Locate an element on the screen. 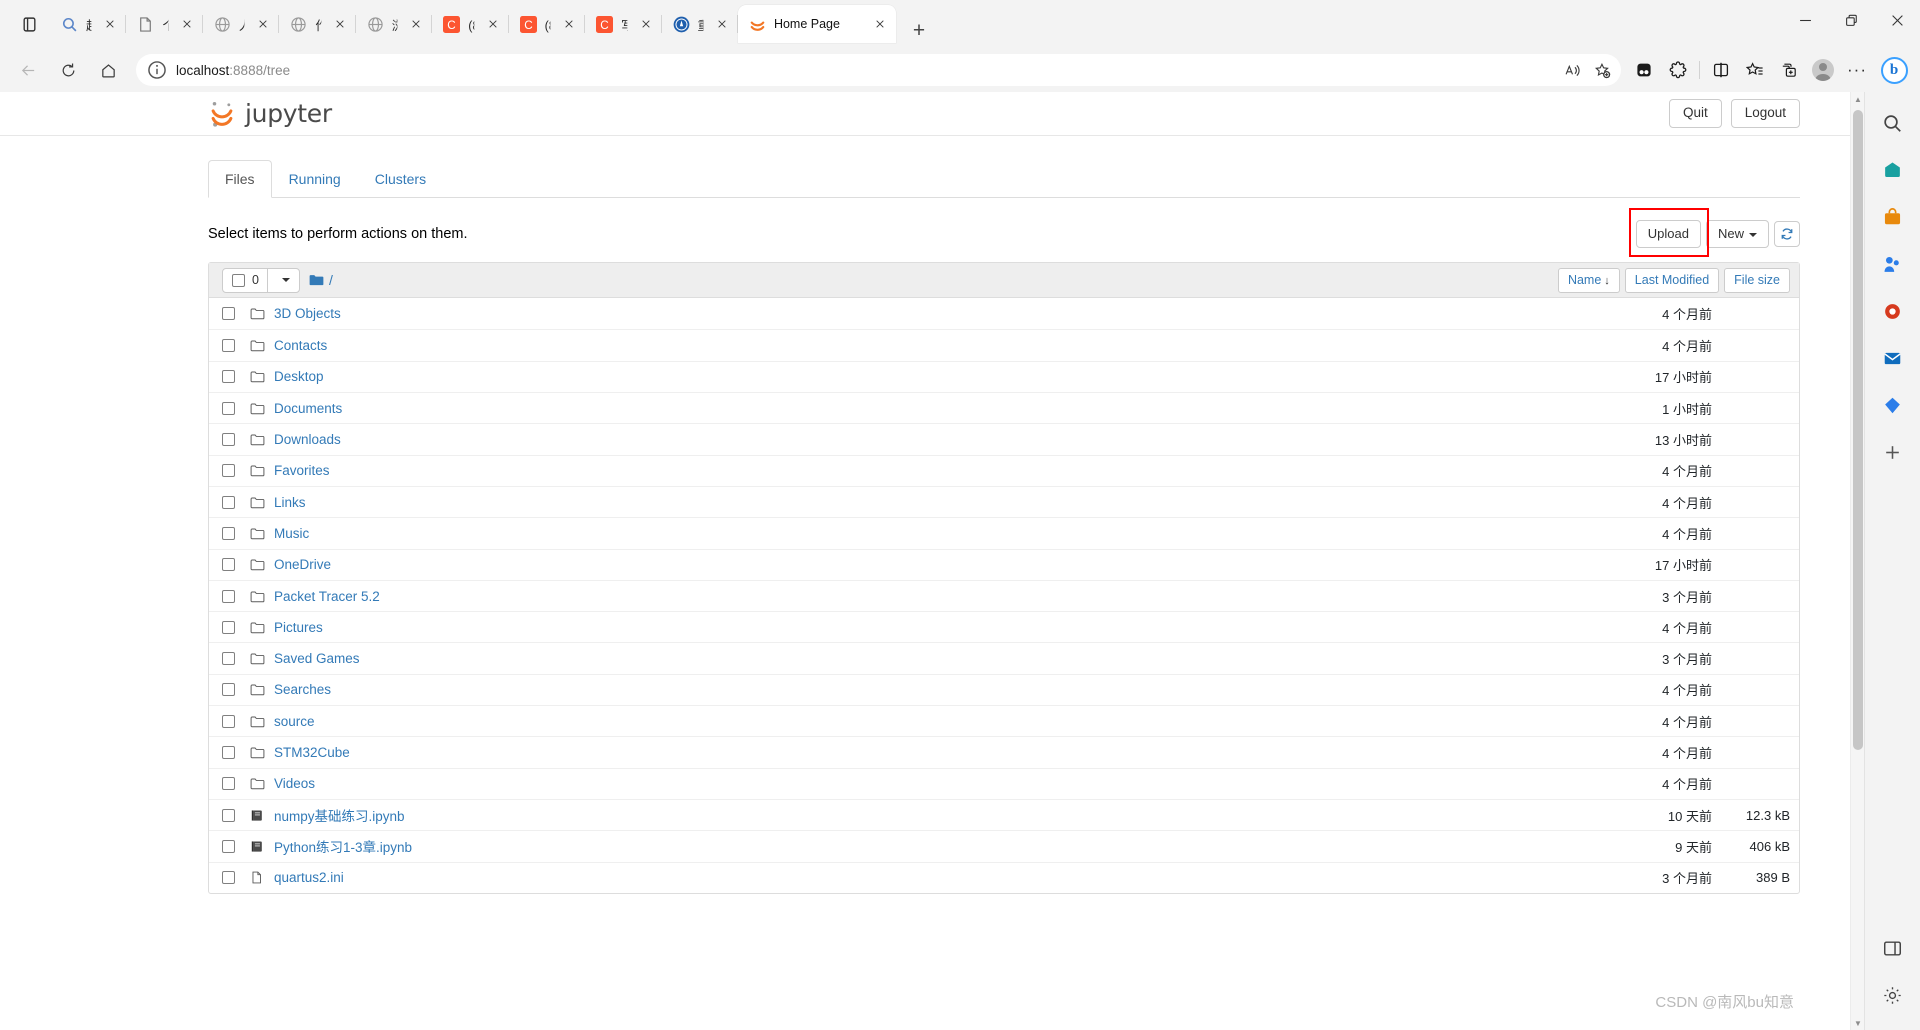 The image size is (1920, 1030). browser-tab: 个人空间 is located at coordinates (164, 24).